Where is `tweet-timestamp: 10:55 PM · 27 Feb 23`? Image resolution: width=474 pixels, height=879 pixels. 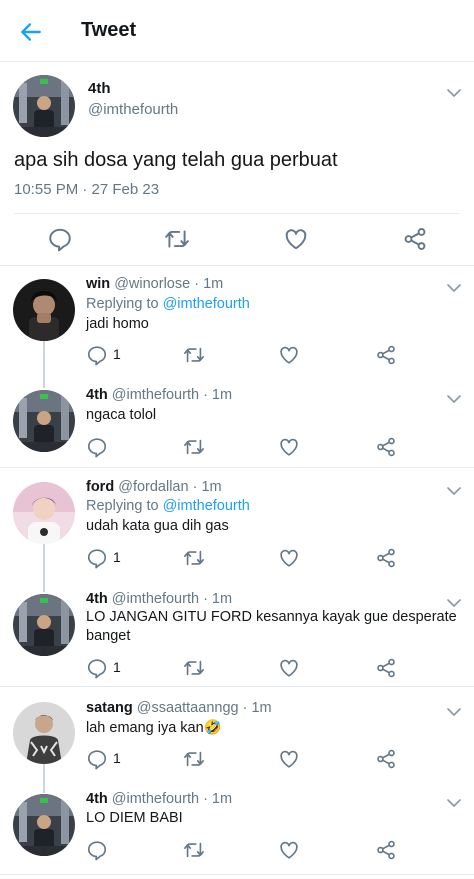
tweet-timestamp: 10:55 PM · 27 Feb 23 is located at coordinates (87, 189).